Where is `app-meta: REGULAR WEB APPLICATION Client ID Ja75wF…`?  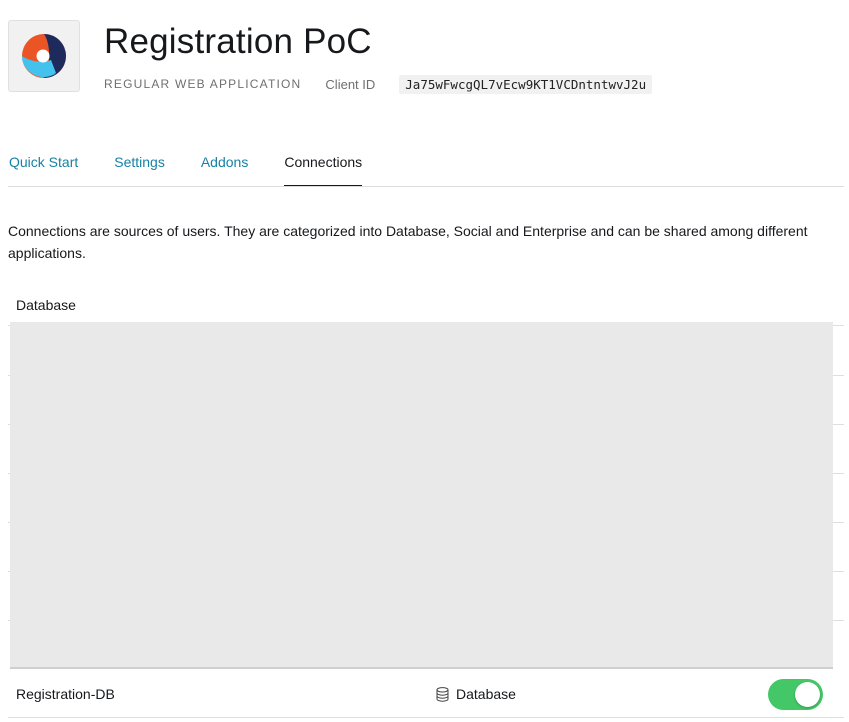 app-meta: REGULAR WEB APPLICATION Client ID Ja75wF… is located at coordinates (378, 84).